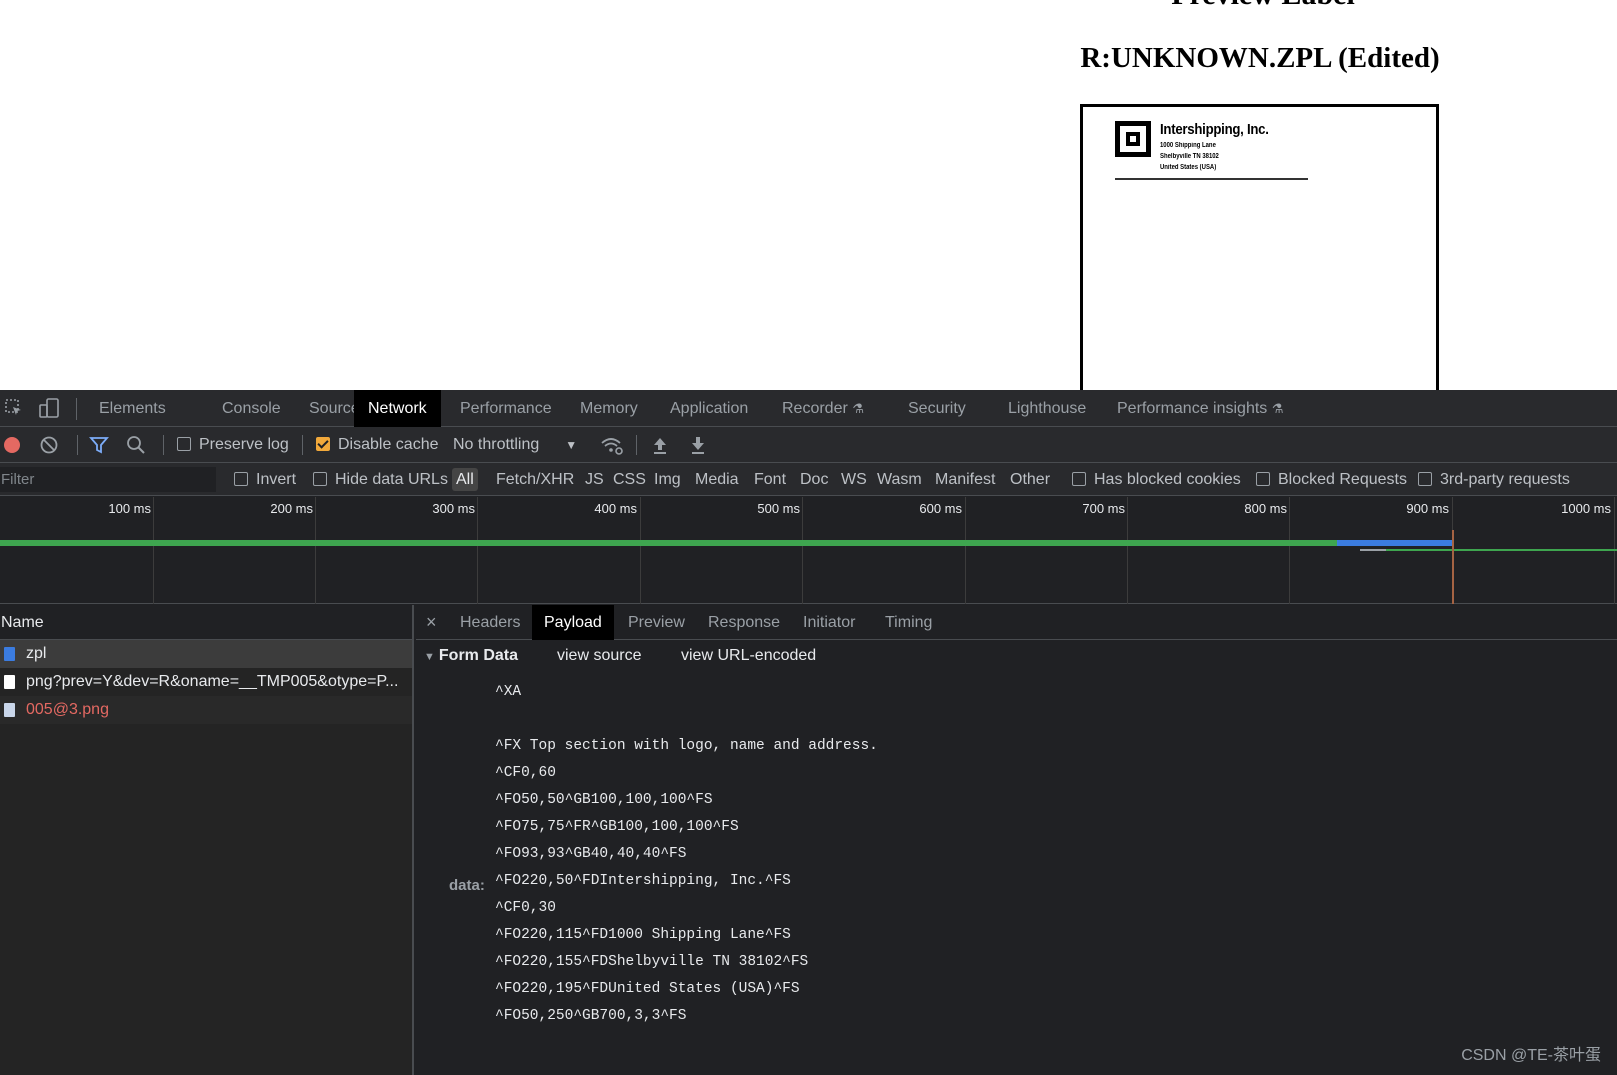 This screenshot has width=1617, height=1075. What do you see at coordinates (1030, 479) in the screenshot?
I see `type-filter-other: Other` at bounding box center [1030, 479].